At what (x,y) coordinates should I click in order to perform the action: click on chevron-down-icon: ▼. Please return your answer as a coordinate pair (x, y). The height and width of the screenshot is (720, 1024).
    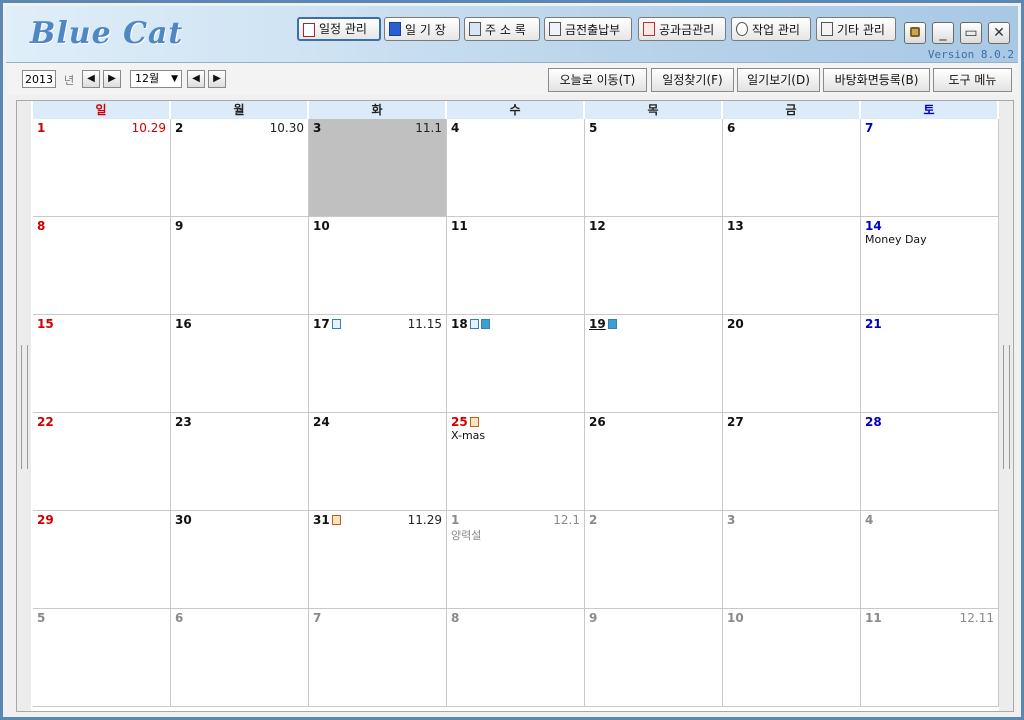
    Looking at the image, I should click on (174, 79).